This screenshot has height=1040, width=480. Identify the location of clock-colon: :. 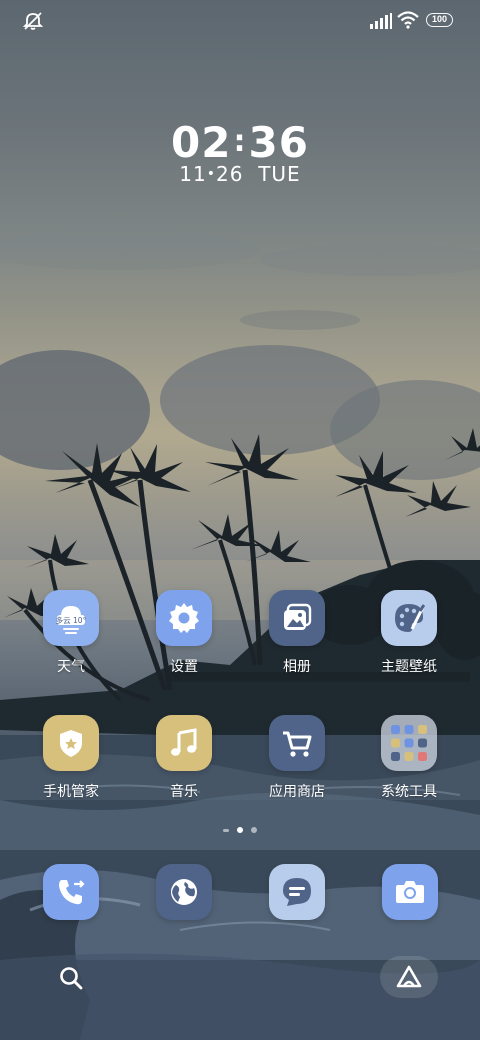
(240, 141).